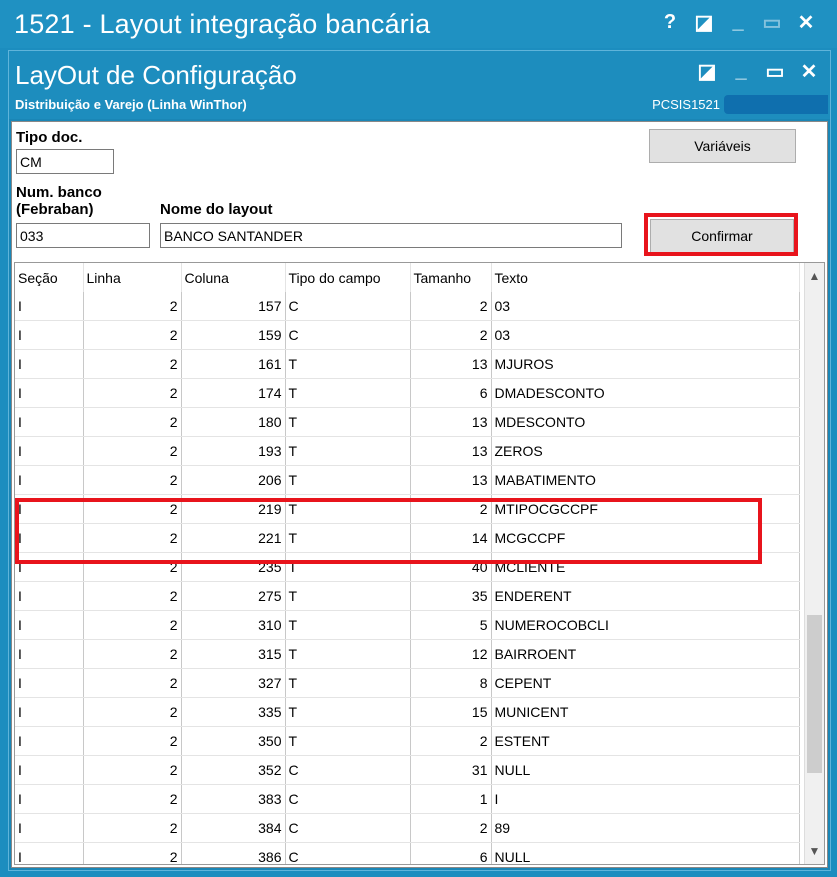 The image size is (837, 877). What do you see at coordinates (348, 277) in the screenshot?
I see `col-header-tipo-campo: Tipo do campo` at bounding box center [348, 277].